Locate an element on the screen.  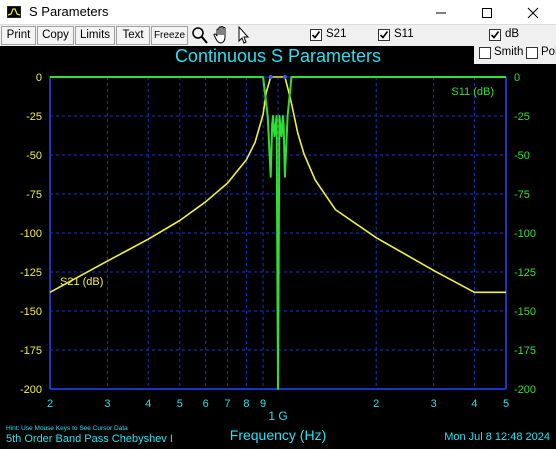
y-tick-label-right: -25 is located at coordinates (522, 117).